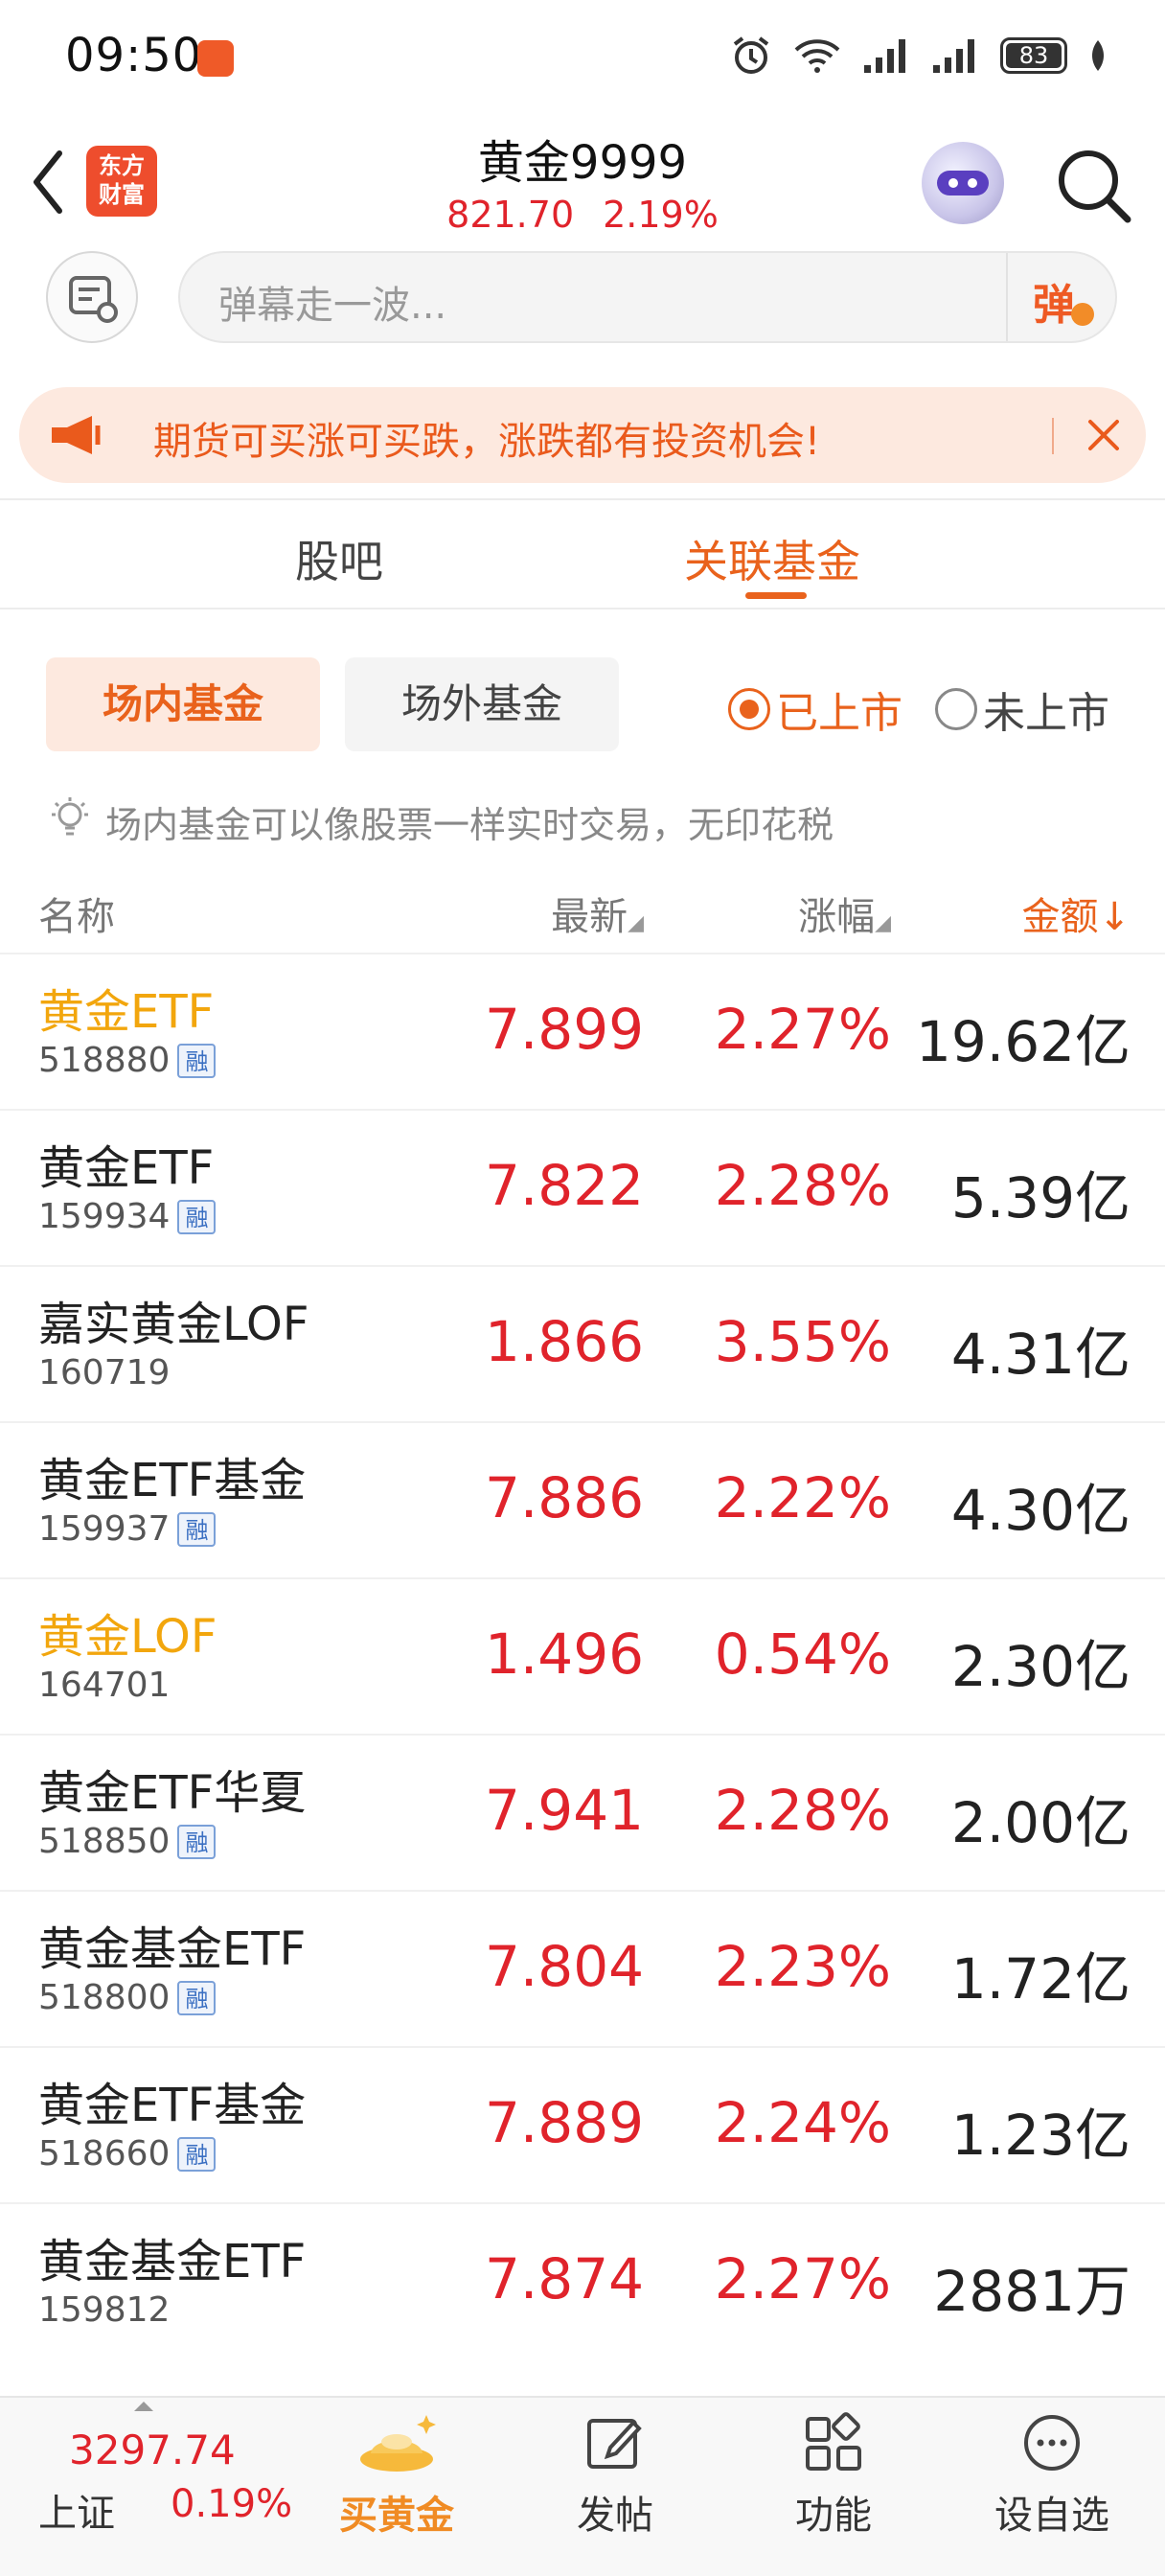 Image resolution: width=1165 pixels, height=2576 pixels. Describe the element at coordinates (803, 1341) in the screenshot. I see `change-percent: 3.55%` at that location.